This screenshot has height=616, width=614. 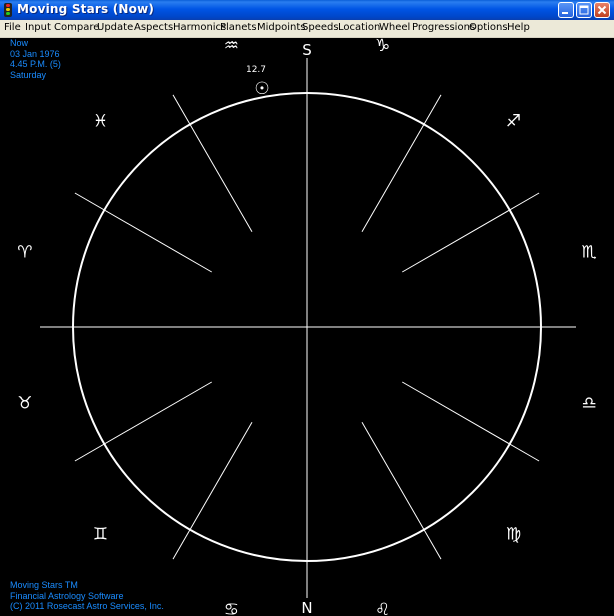 I want to click on chart-name: Now, so click(x=19, y=43).